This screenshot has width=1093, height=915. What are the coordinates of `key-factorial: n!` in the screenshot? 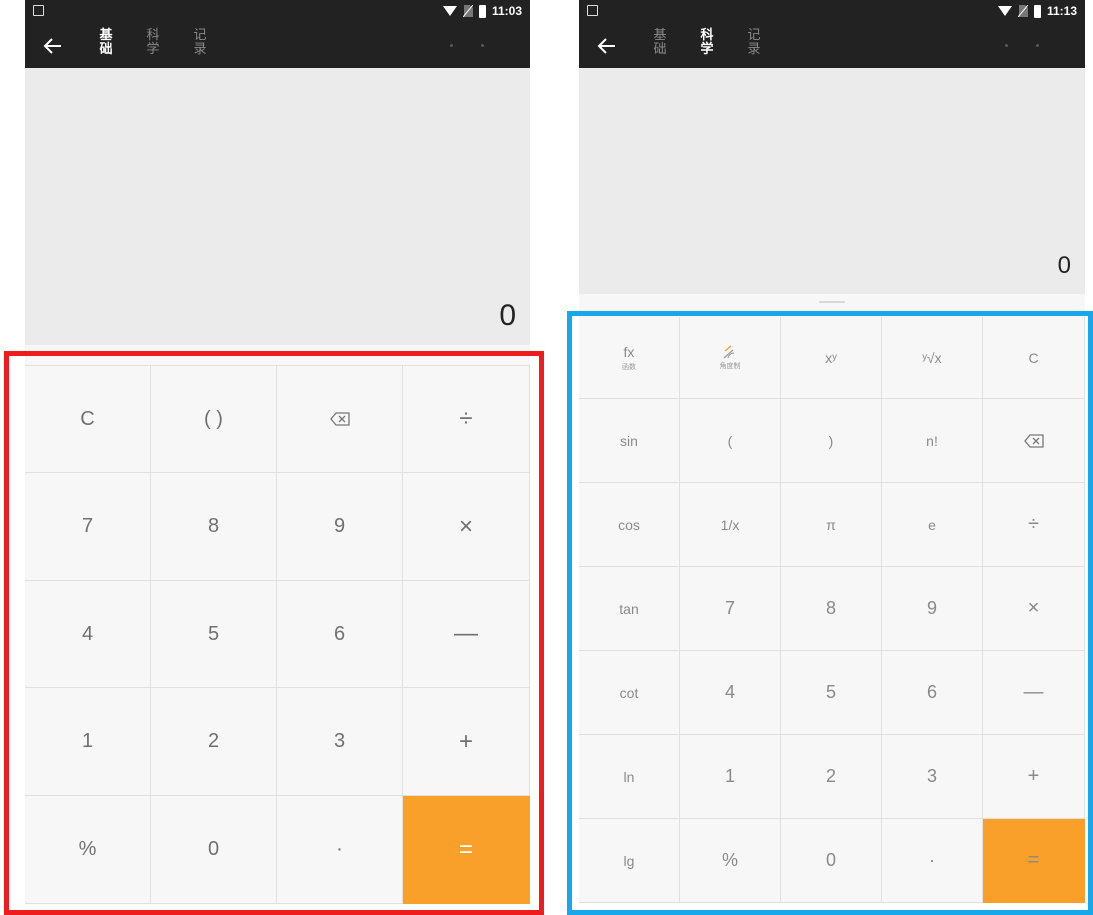 It's located at (932, 441).